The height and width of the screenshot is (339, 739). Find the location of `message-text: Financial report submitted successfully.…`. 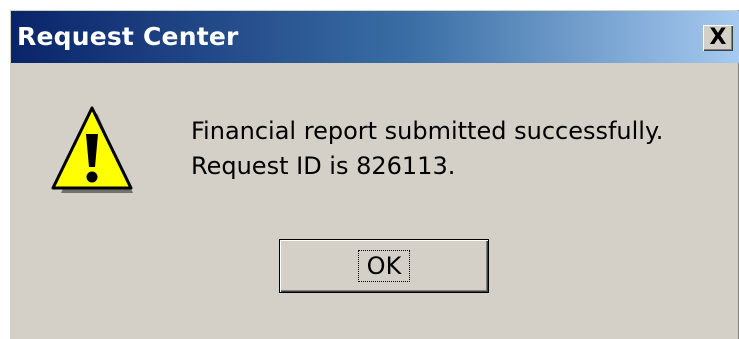

message-text: Financial report submitted successfully.… is located at coordinates (427, 149).